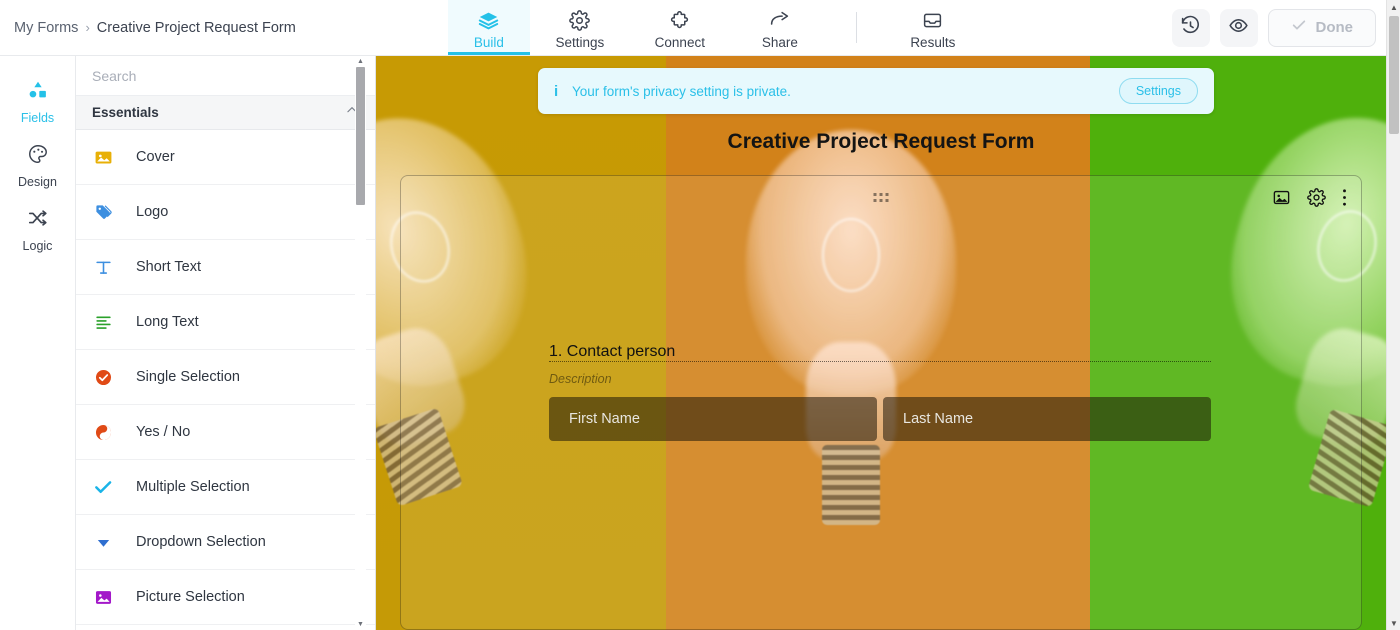  What do you see at coordinates (360, 624) in the screenshot?
I see `fields-scroll-down-arrow: ▼` at bounding box center [360, 624].